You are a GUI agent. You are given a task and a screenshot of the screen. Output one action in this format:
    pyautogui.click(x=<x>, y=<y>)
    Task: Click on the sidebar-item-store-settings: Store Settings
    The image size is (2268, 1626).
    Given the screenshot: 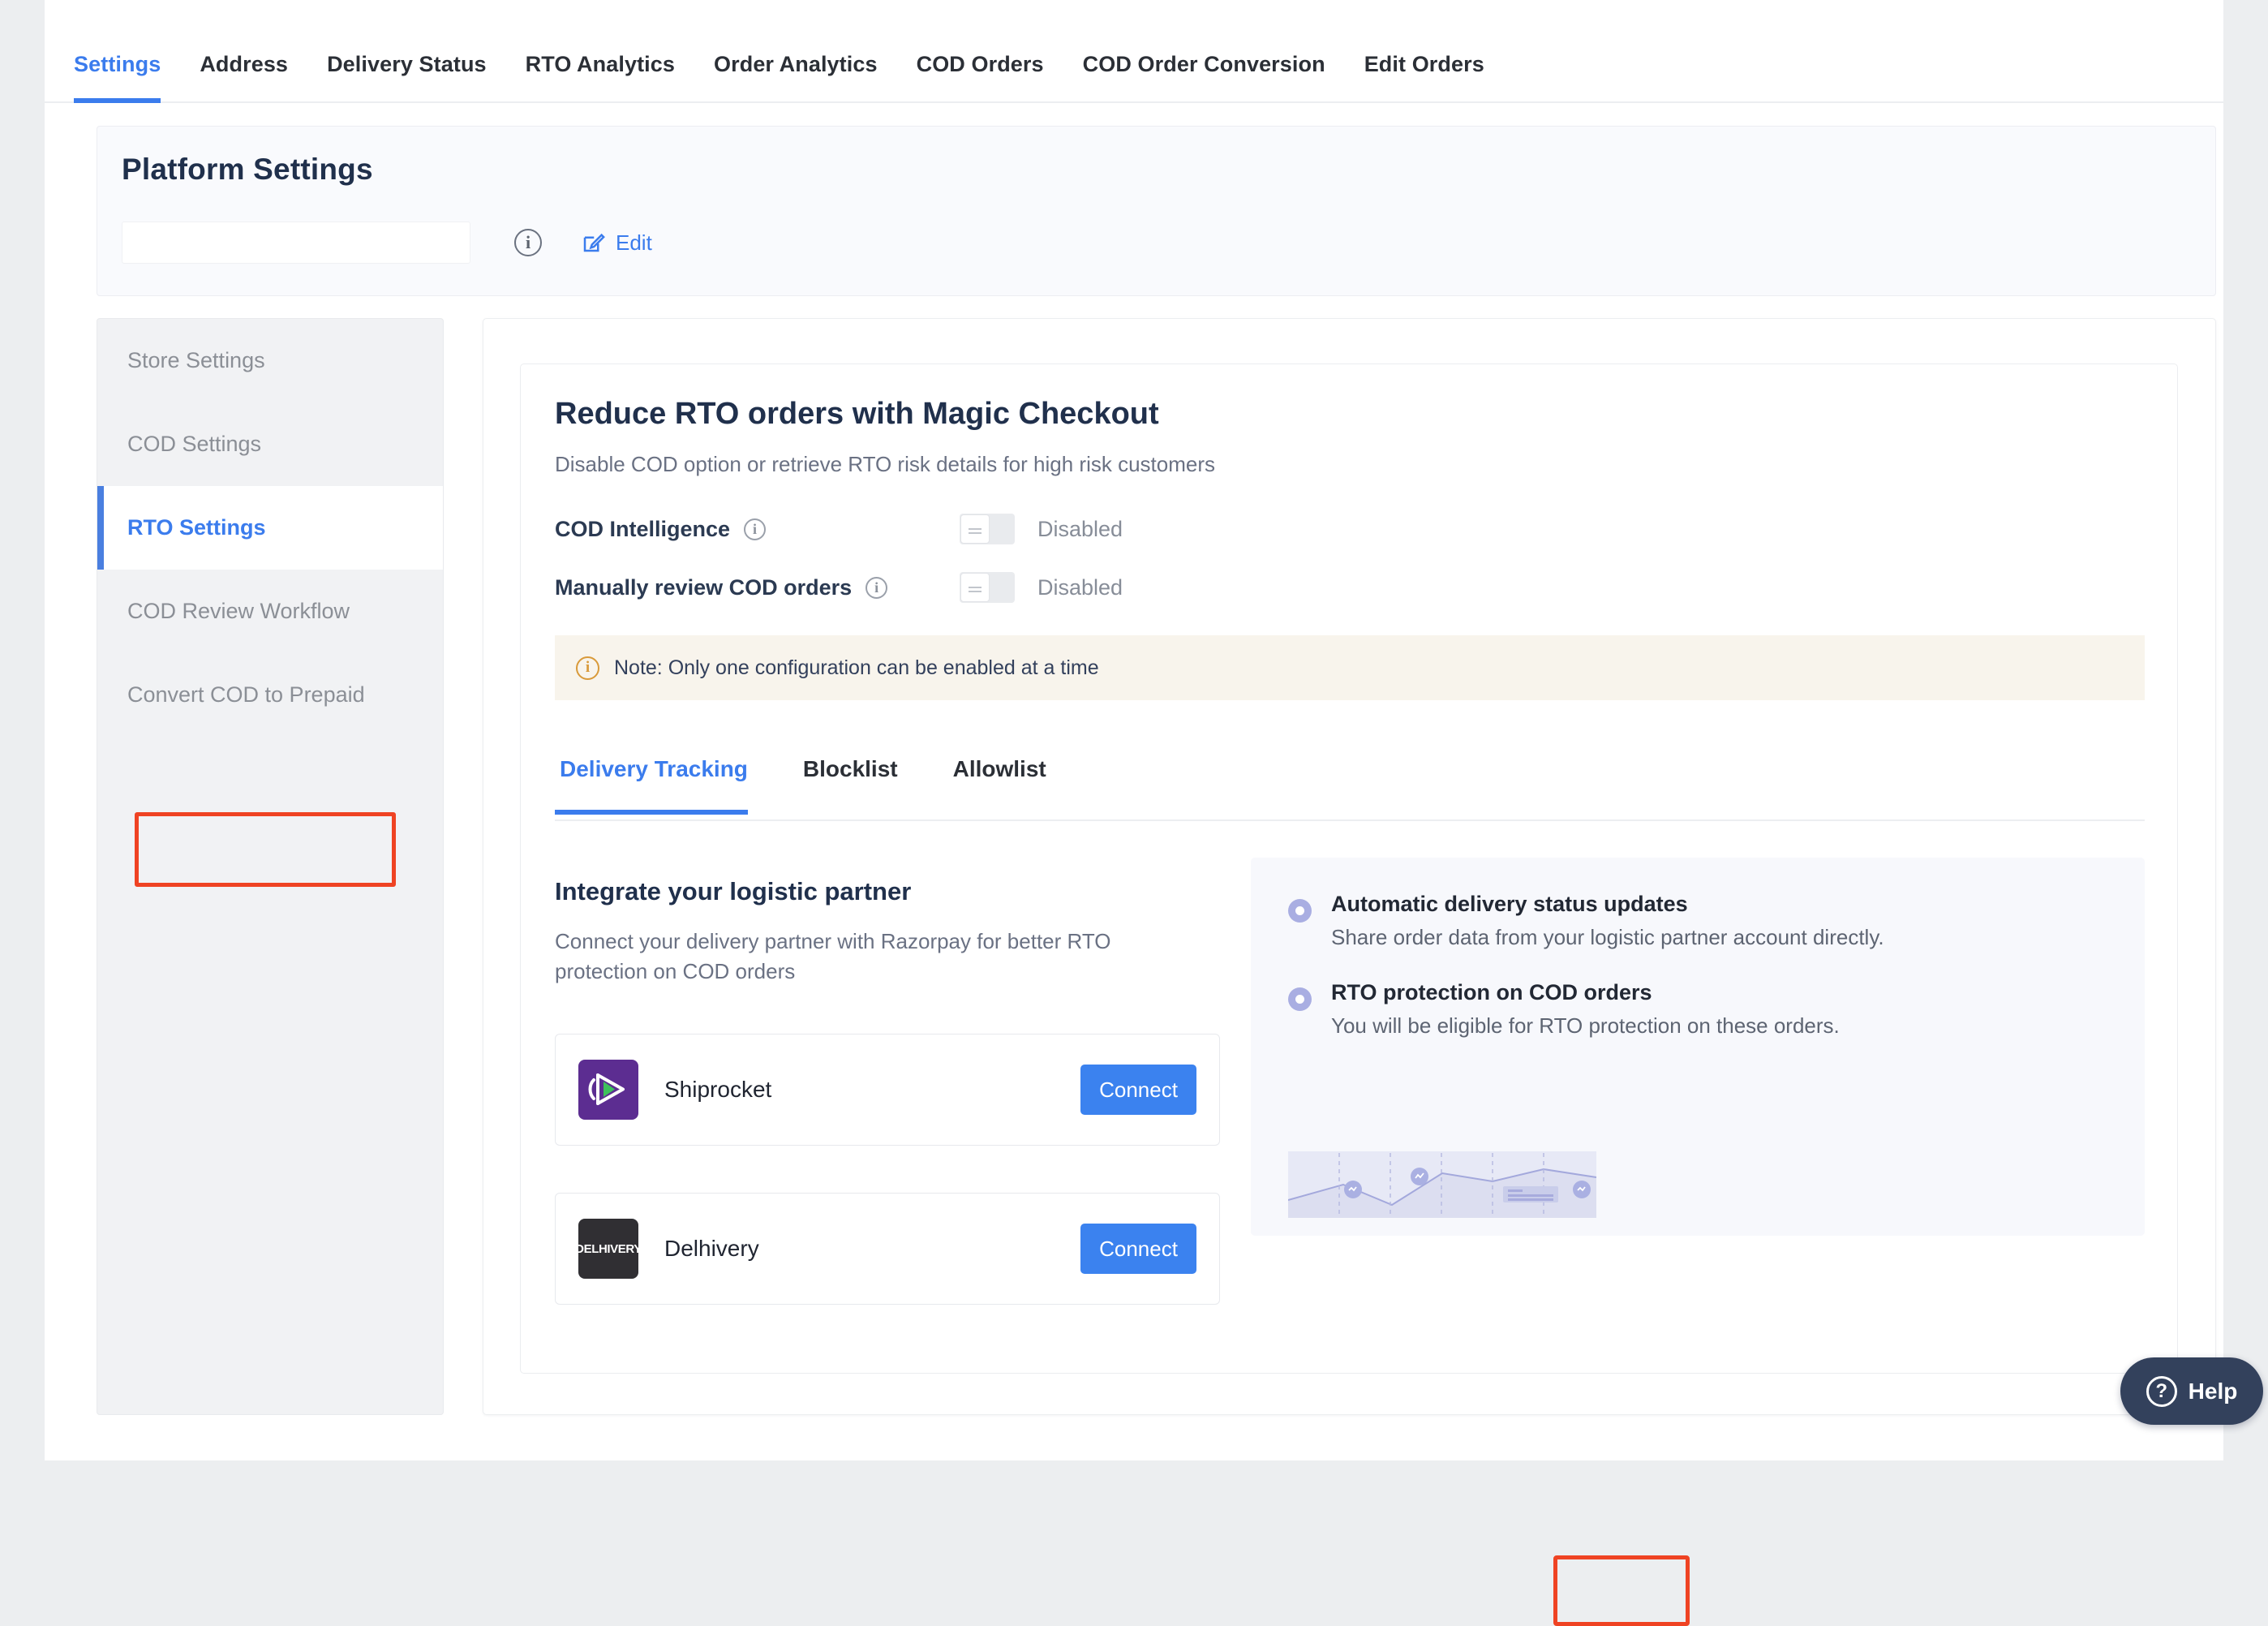 What is the action you would take?
    pyautogui.click(x=270, y=360)
    